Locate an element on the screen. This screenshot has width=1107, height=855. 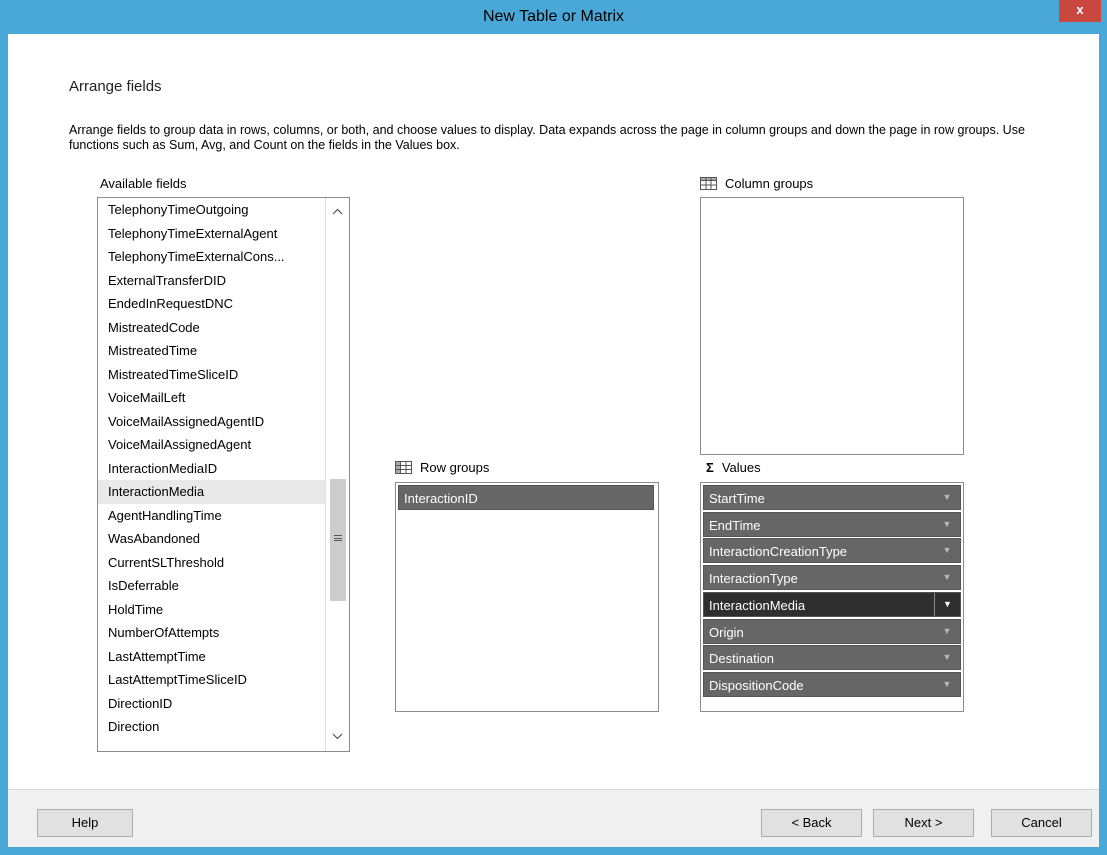
available-fields-label: Available fields is located at coordinates (143, 183).